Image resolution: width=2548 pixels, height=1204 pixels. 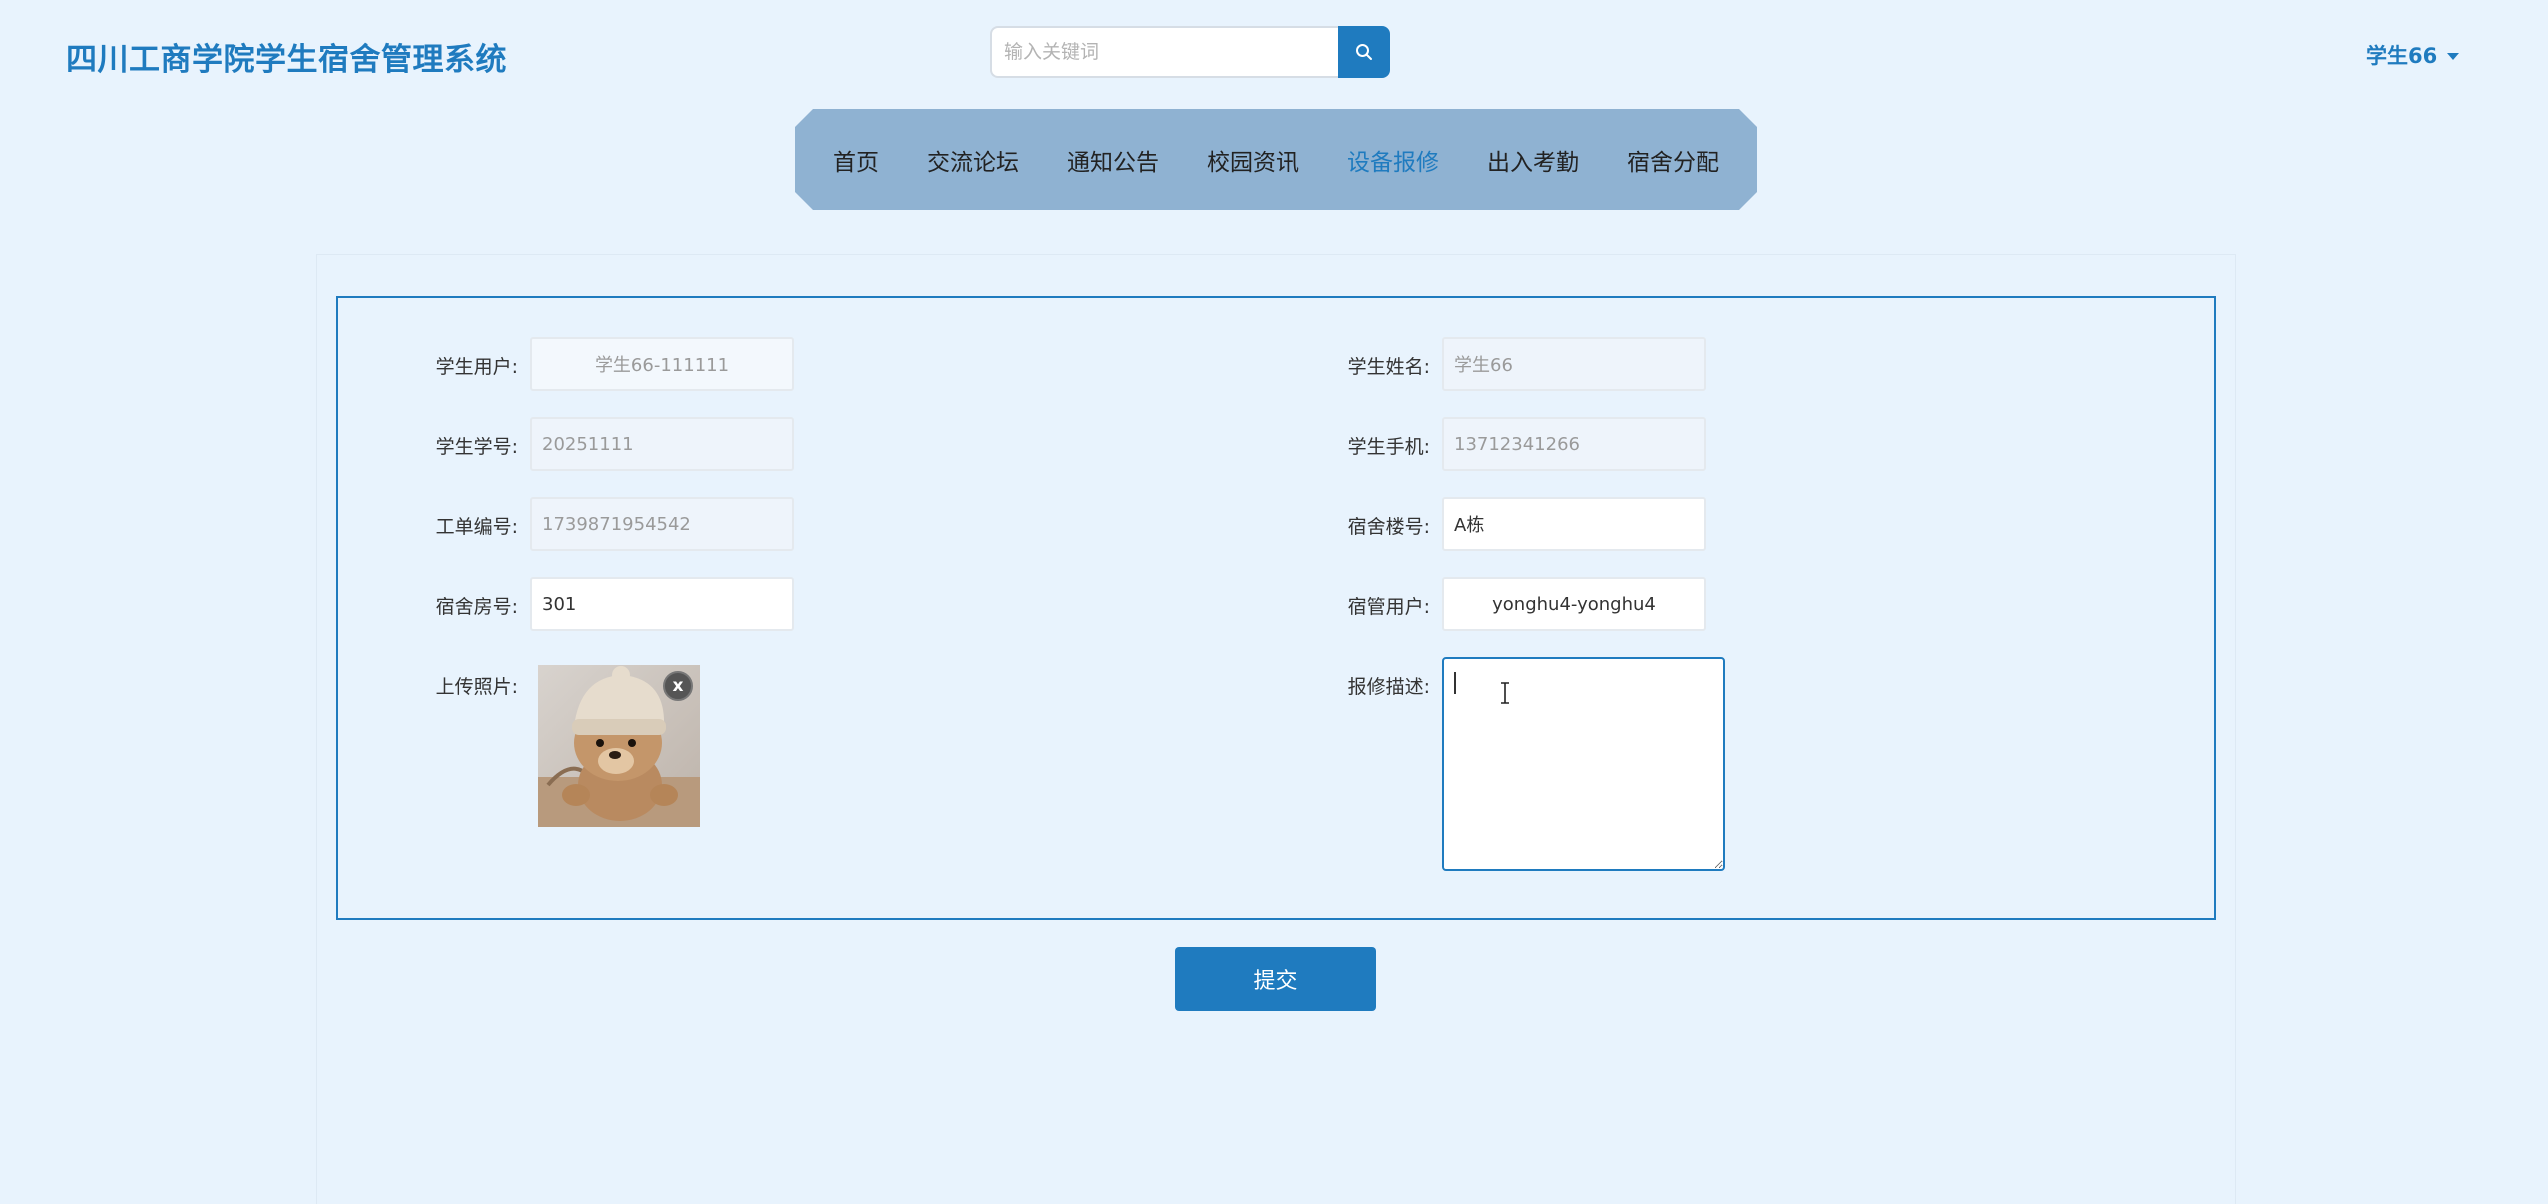 I want to click on search-input, so click(x=1165, y=52).